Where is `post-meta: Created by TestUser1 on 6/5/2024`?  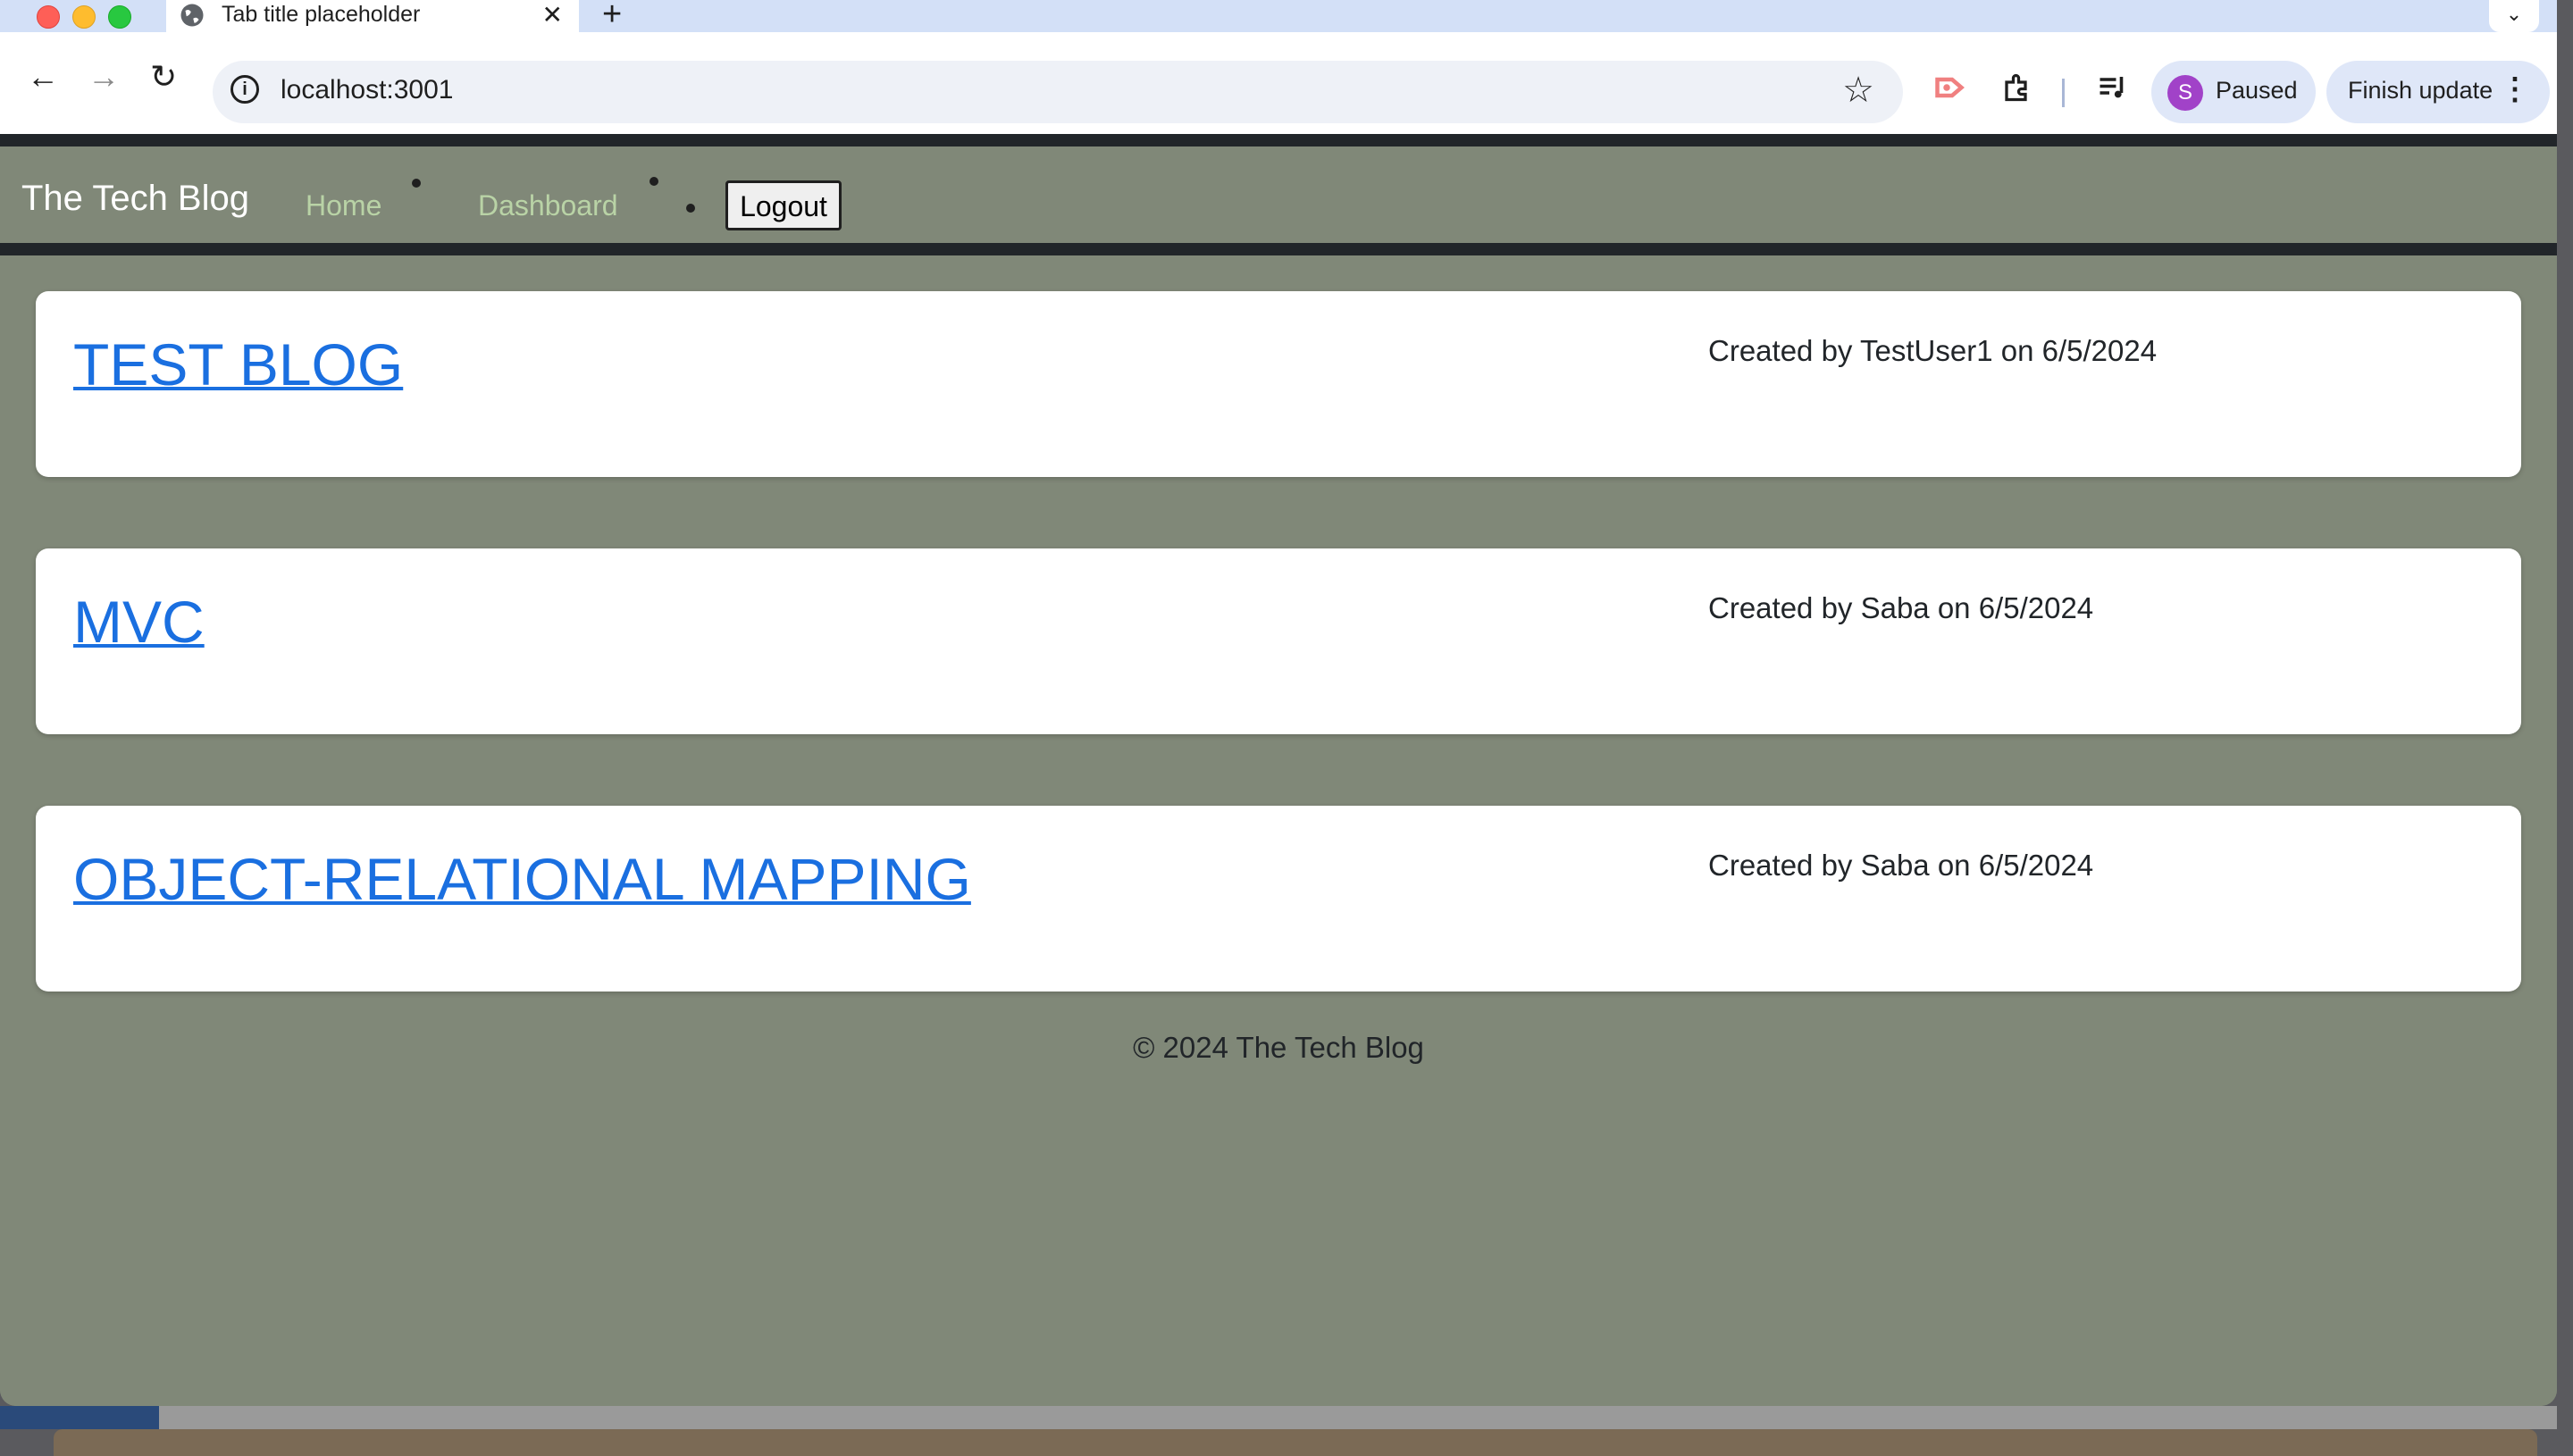 post-meta: Created by TestUser1 on 6/5/2024 is located at coordinates (1933, 350).